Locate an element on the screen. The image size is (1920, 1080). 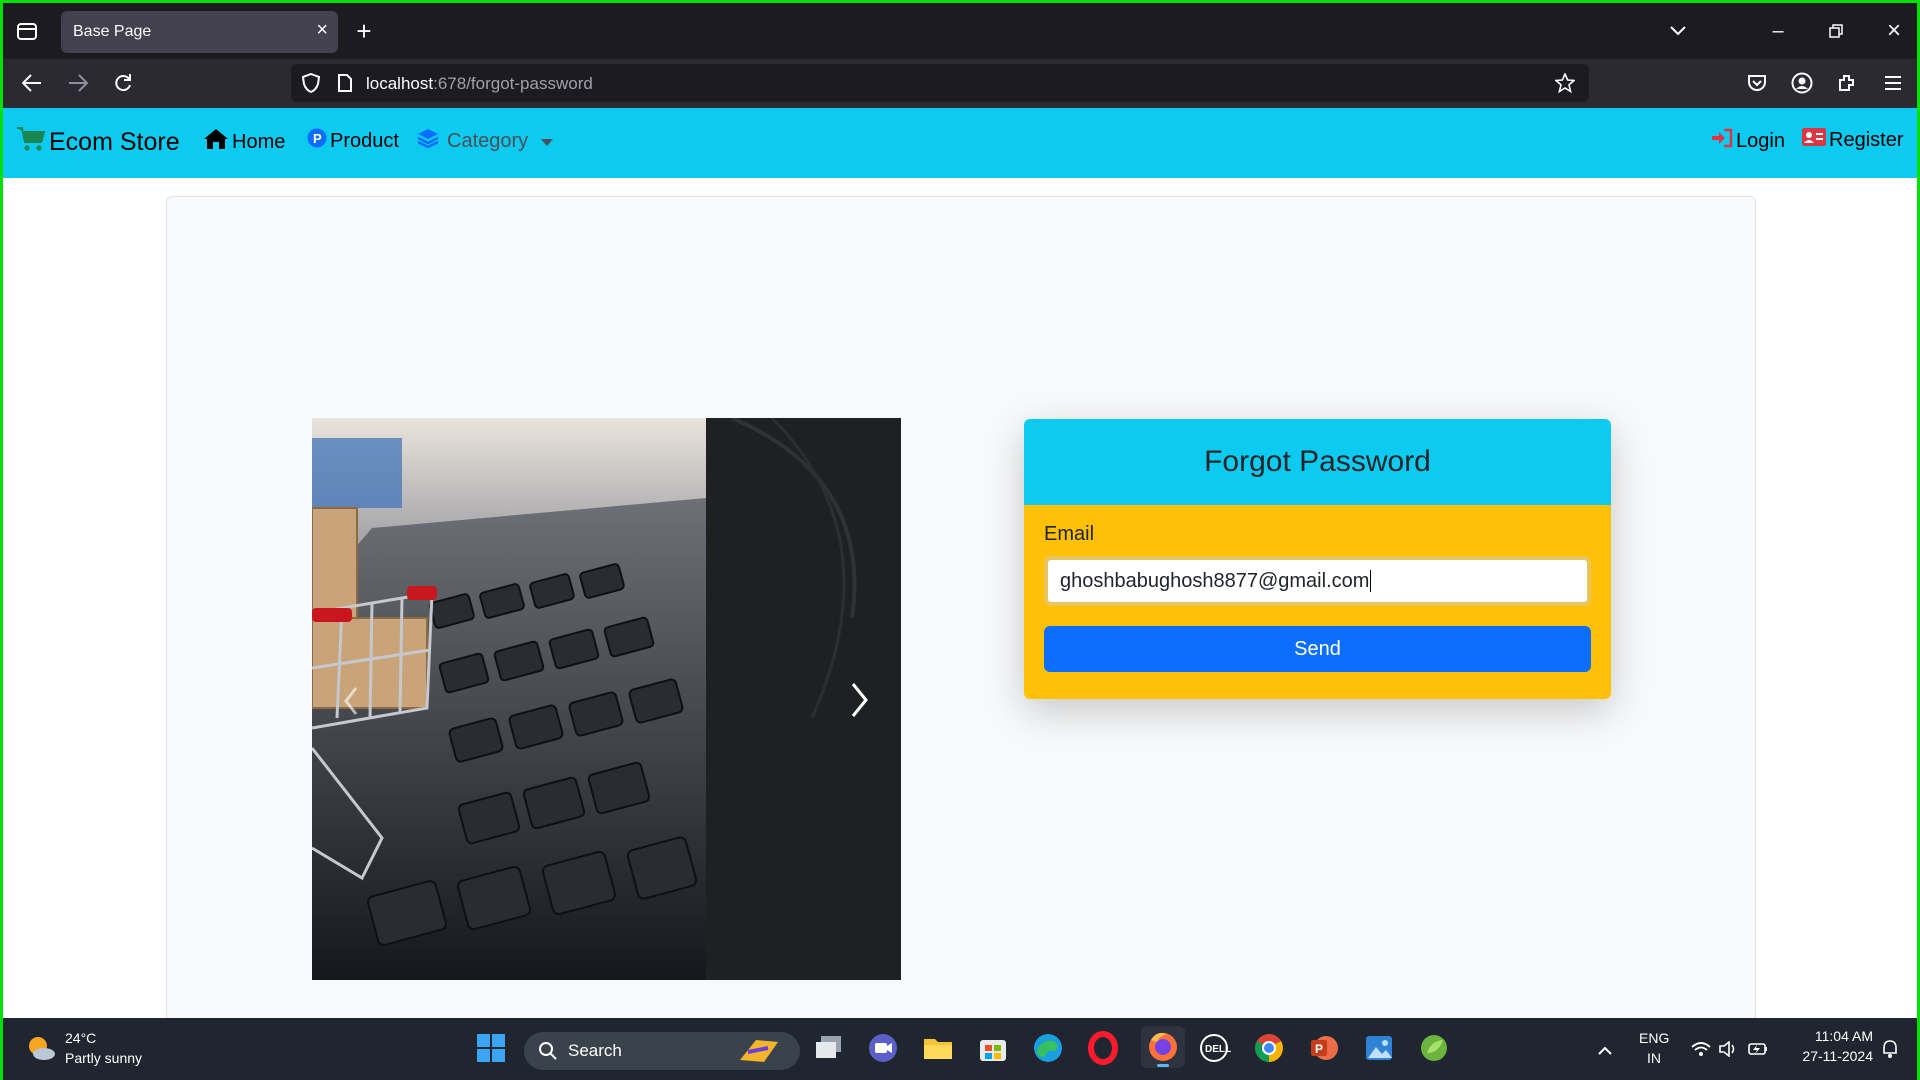
text-cursor is located at coordinates (1371, 581).